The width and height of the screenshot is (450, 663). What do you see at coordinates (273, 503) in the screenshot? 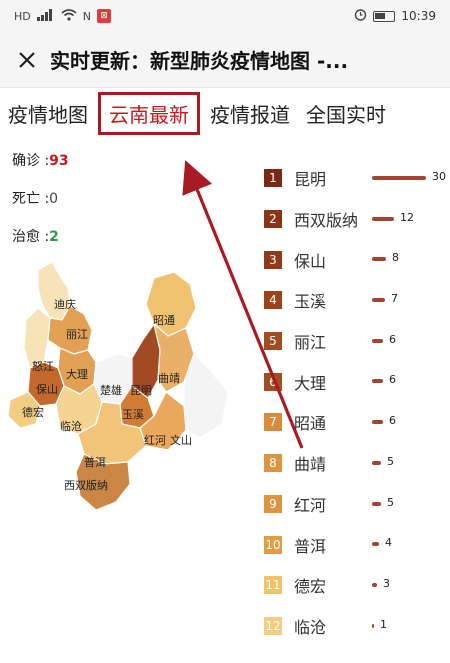
I see `rank-badge: 9` at bounding box center [273, 503].